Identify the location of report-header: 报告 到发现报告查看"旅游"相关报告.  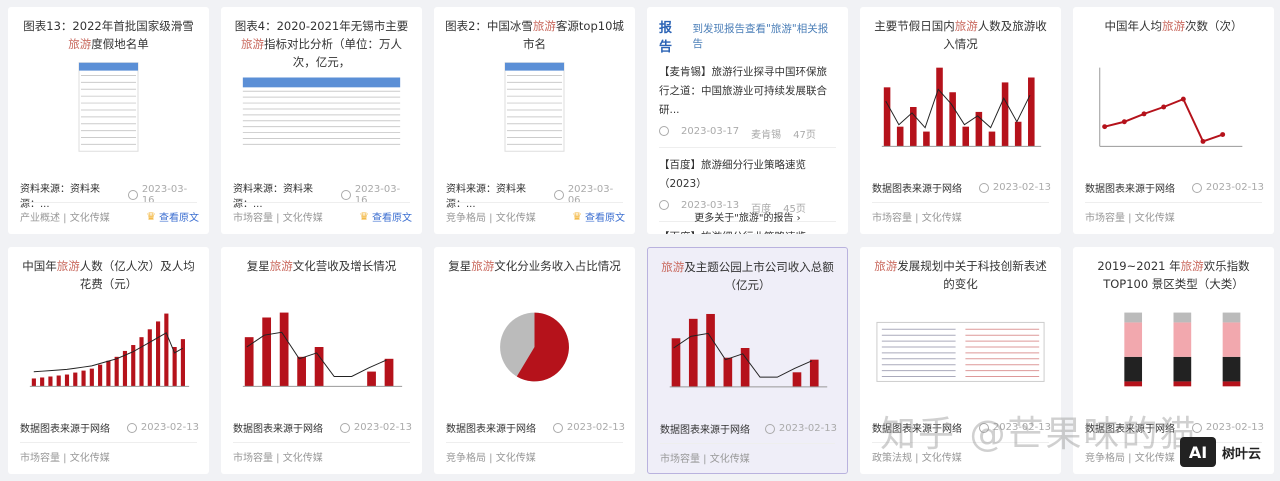
(747, 36).